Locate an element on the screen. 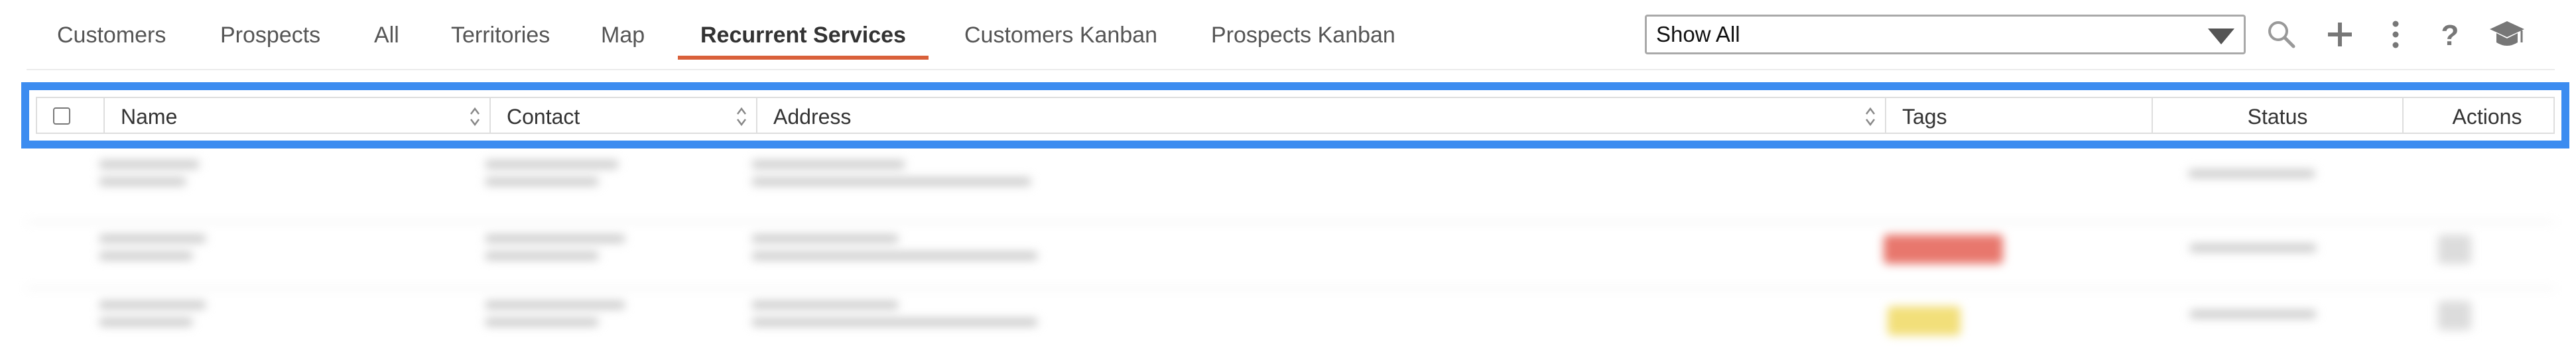  table-header: Name Contact Address Tags Status Actions is located at coordinates (1296, 115).